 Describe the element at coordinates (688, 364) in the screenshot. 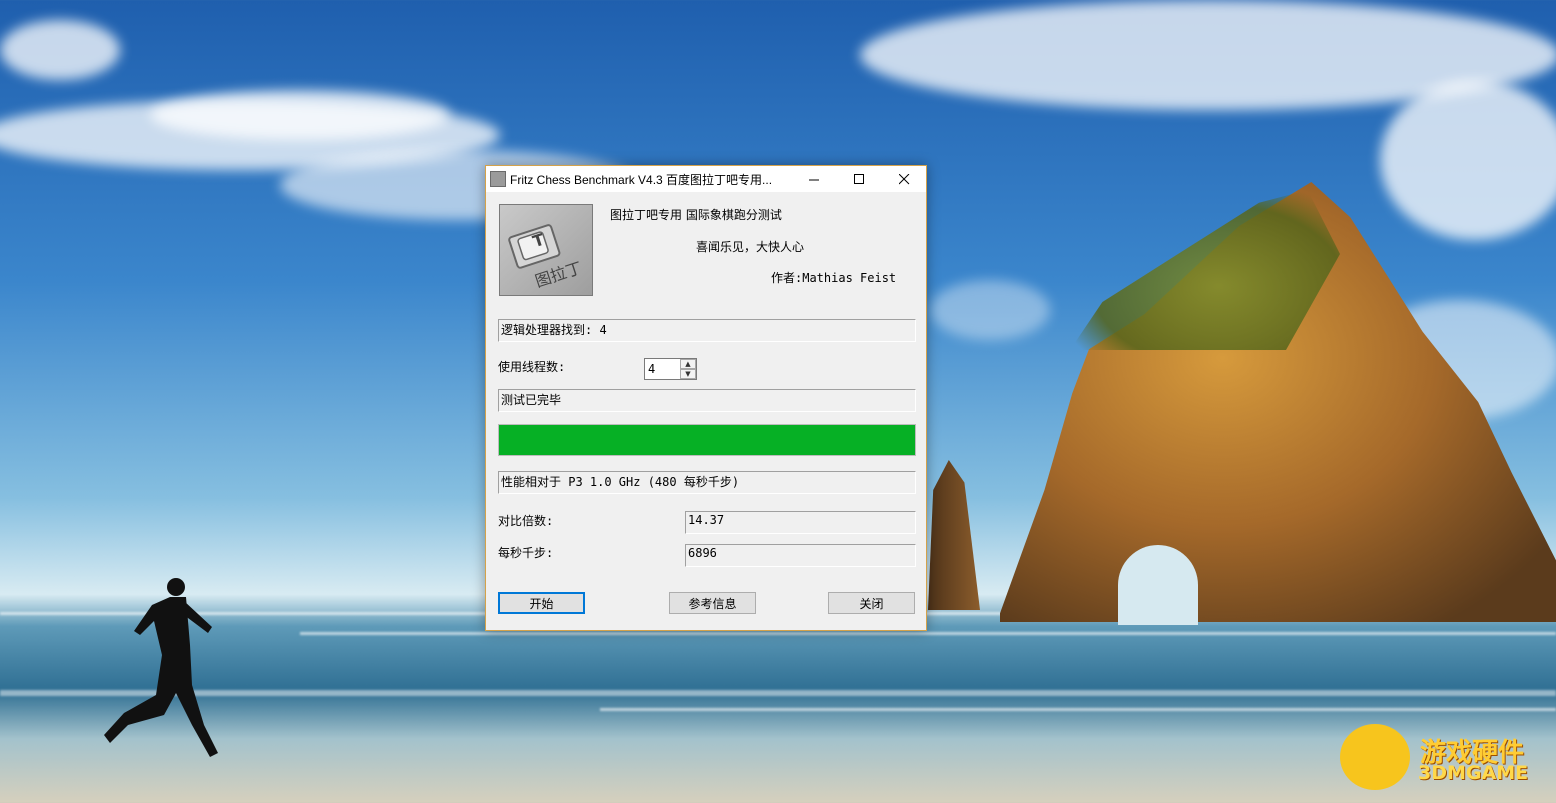

I see `increment-arrow-icon: ▲` at that location.